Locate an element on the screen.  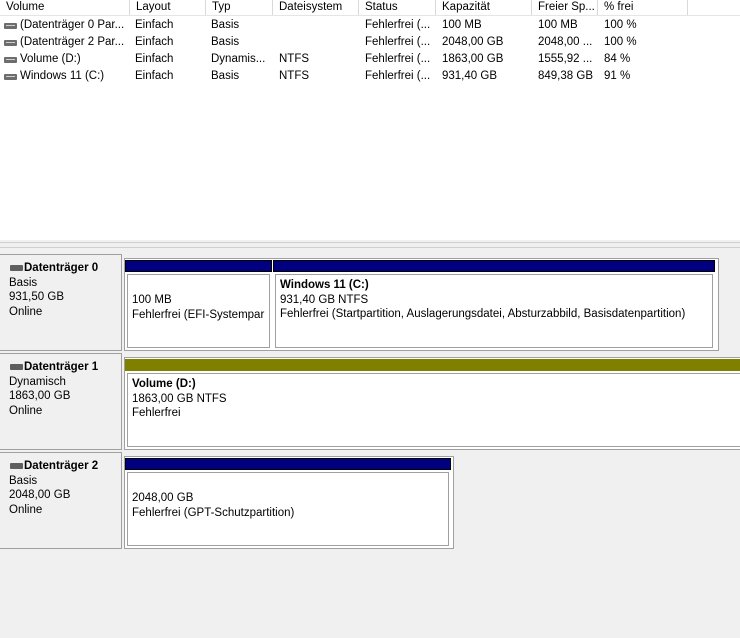
partition-status: Fehlerfrei (EFI-Systempar is located at coordinates (198, 314).